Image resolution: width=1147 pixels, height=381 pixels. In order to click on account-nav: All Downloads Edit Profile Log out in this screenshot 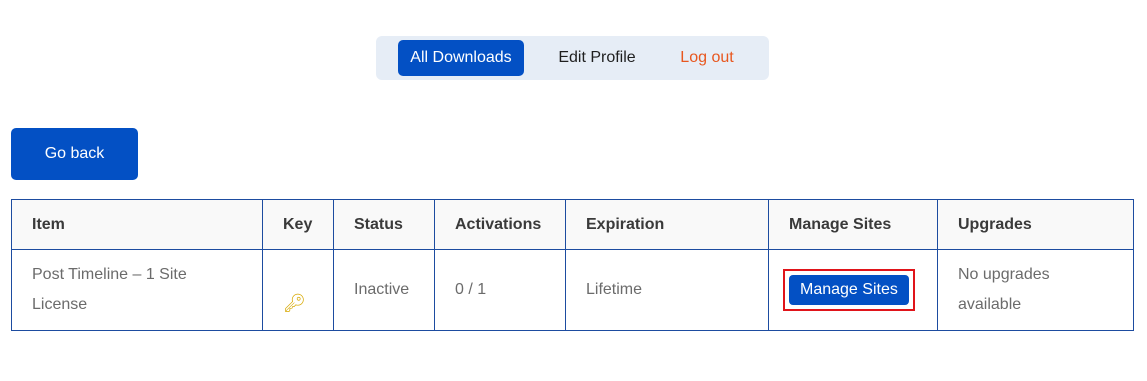, I will do `click(572, 58)`.